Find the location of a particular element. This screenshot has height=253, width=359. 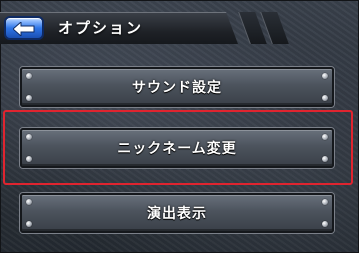

sound-settings-label: サウンド設定 is located at coordinates (177, 88).